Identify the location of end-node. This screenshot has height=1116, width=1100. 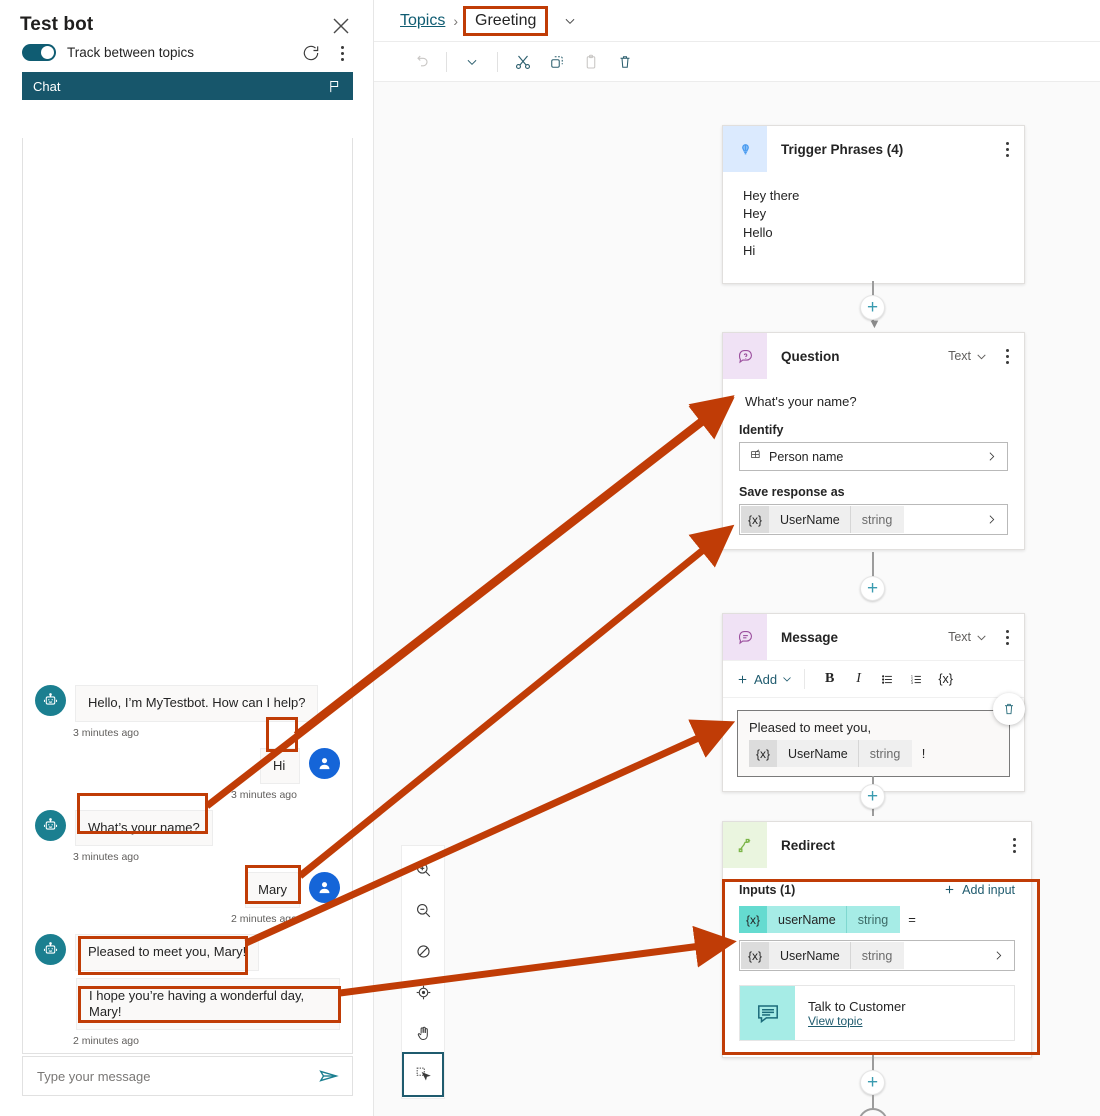
(873, 1112).